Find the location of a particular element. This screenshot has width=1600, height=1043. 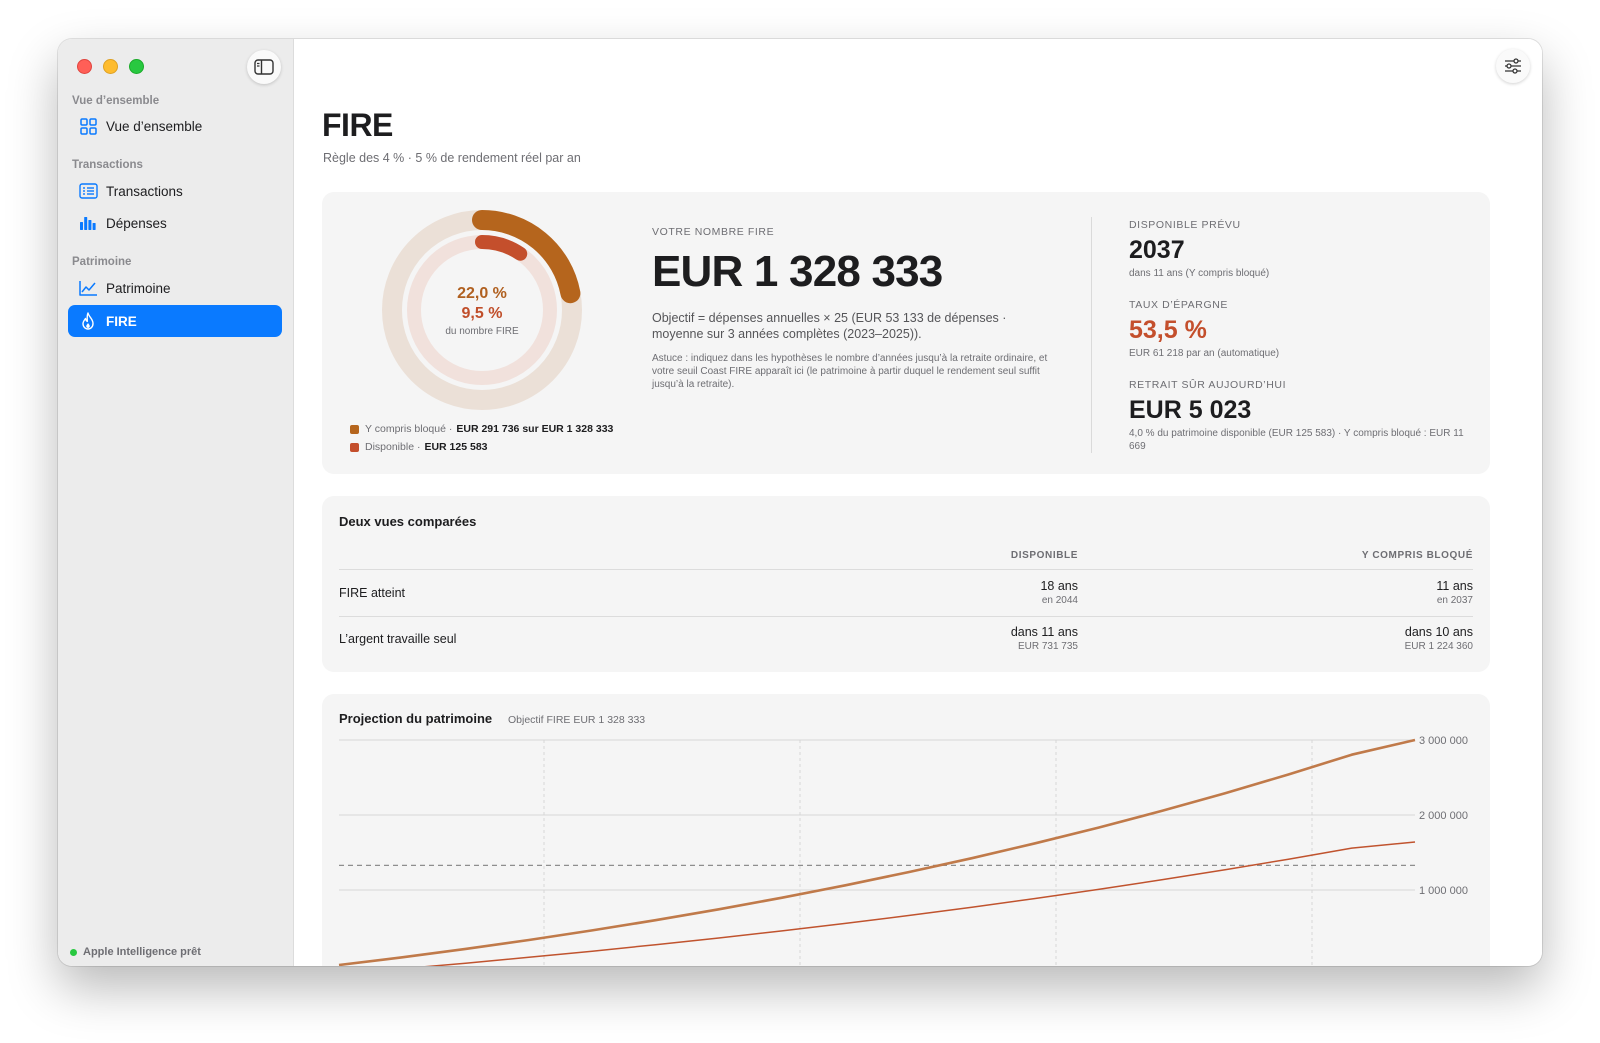

cell-value: 11 ans is located at coordinates (1454, 586).